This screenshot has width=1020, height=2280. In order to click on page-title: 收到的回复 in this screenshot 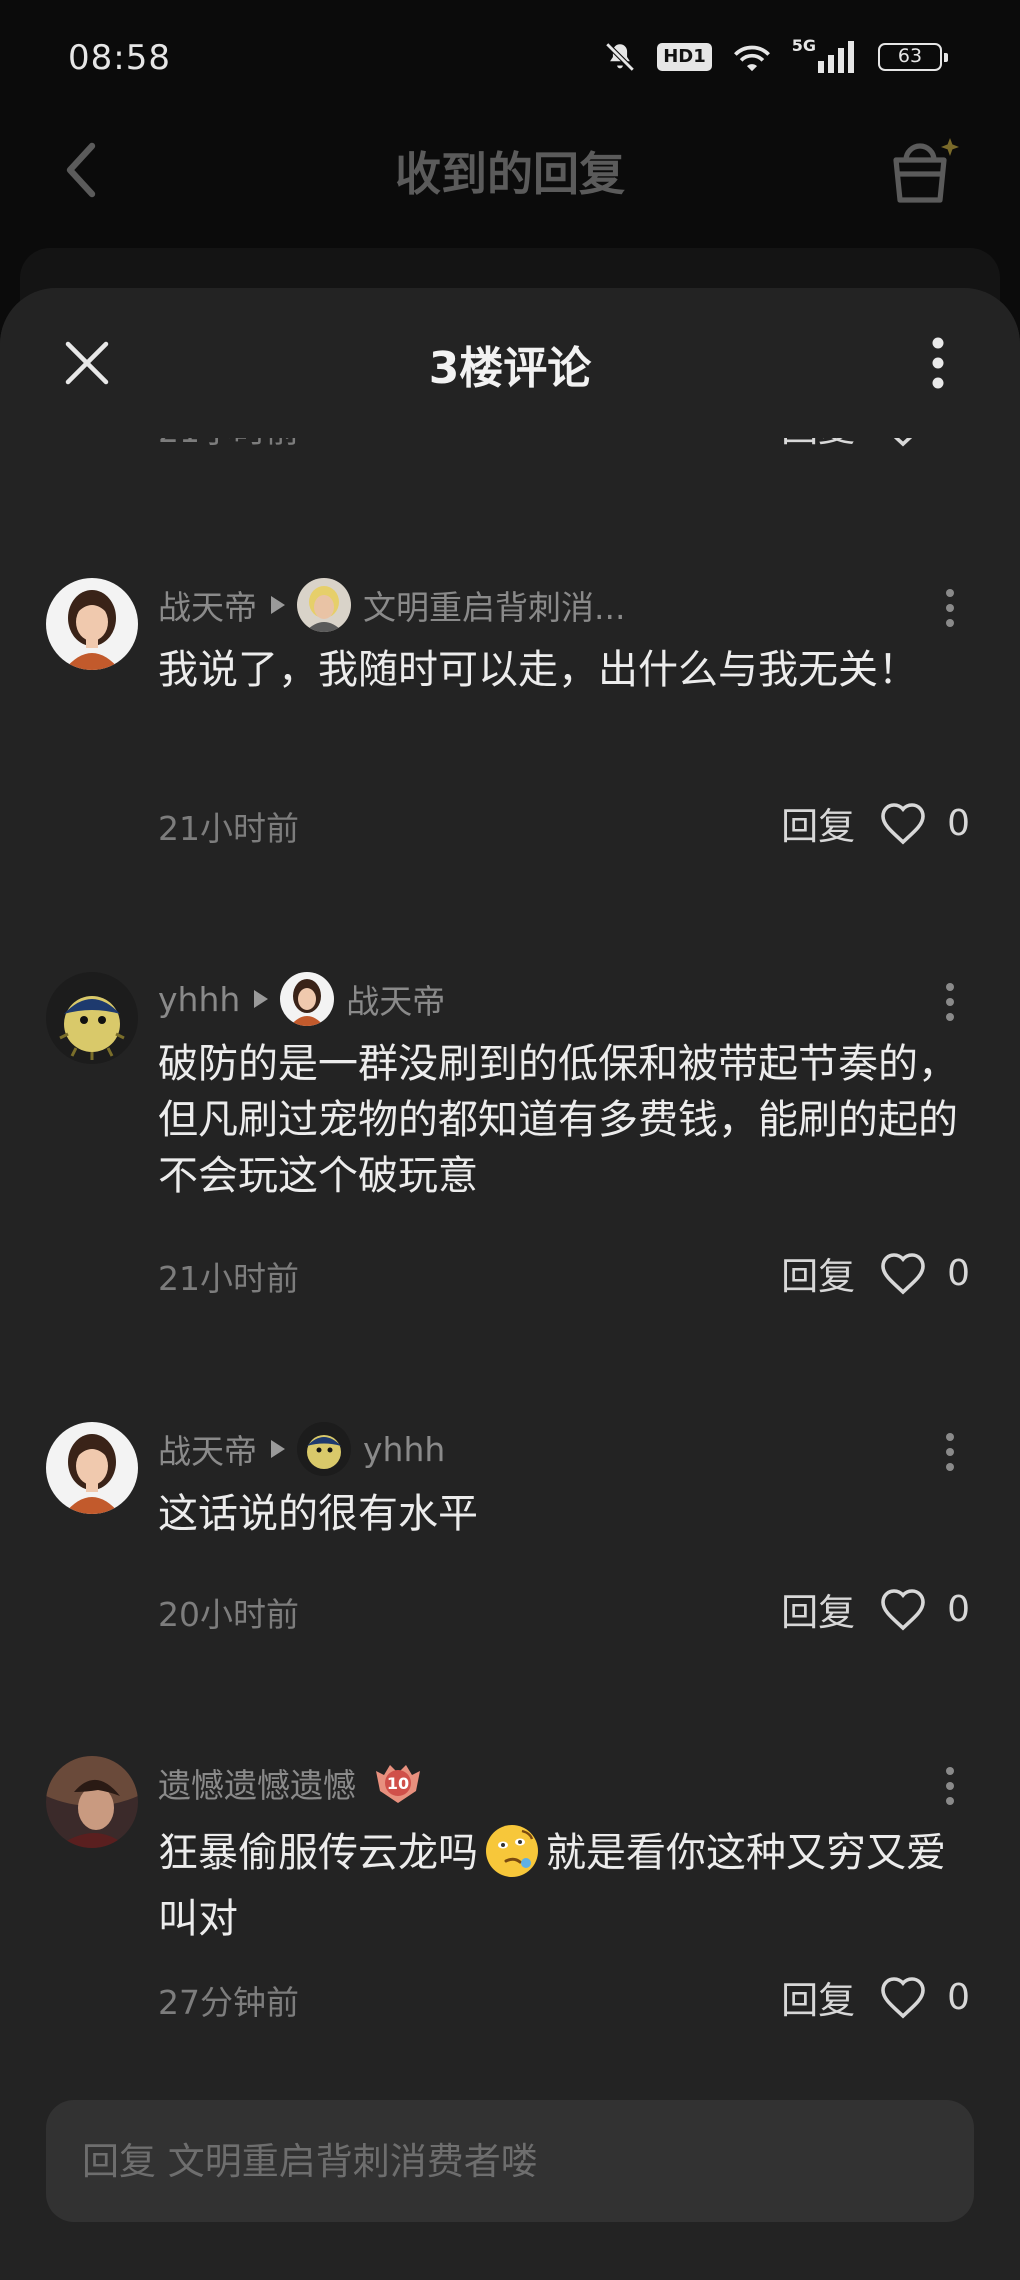, I will do `click(510, 174)`.